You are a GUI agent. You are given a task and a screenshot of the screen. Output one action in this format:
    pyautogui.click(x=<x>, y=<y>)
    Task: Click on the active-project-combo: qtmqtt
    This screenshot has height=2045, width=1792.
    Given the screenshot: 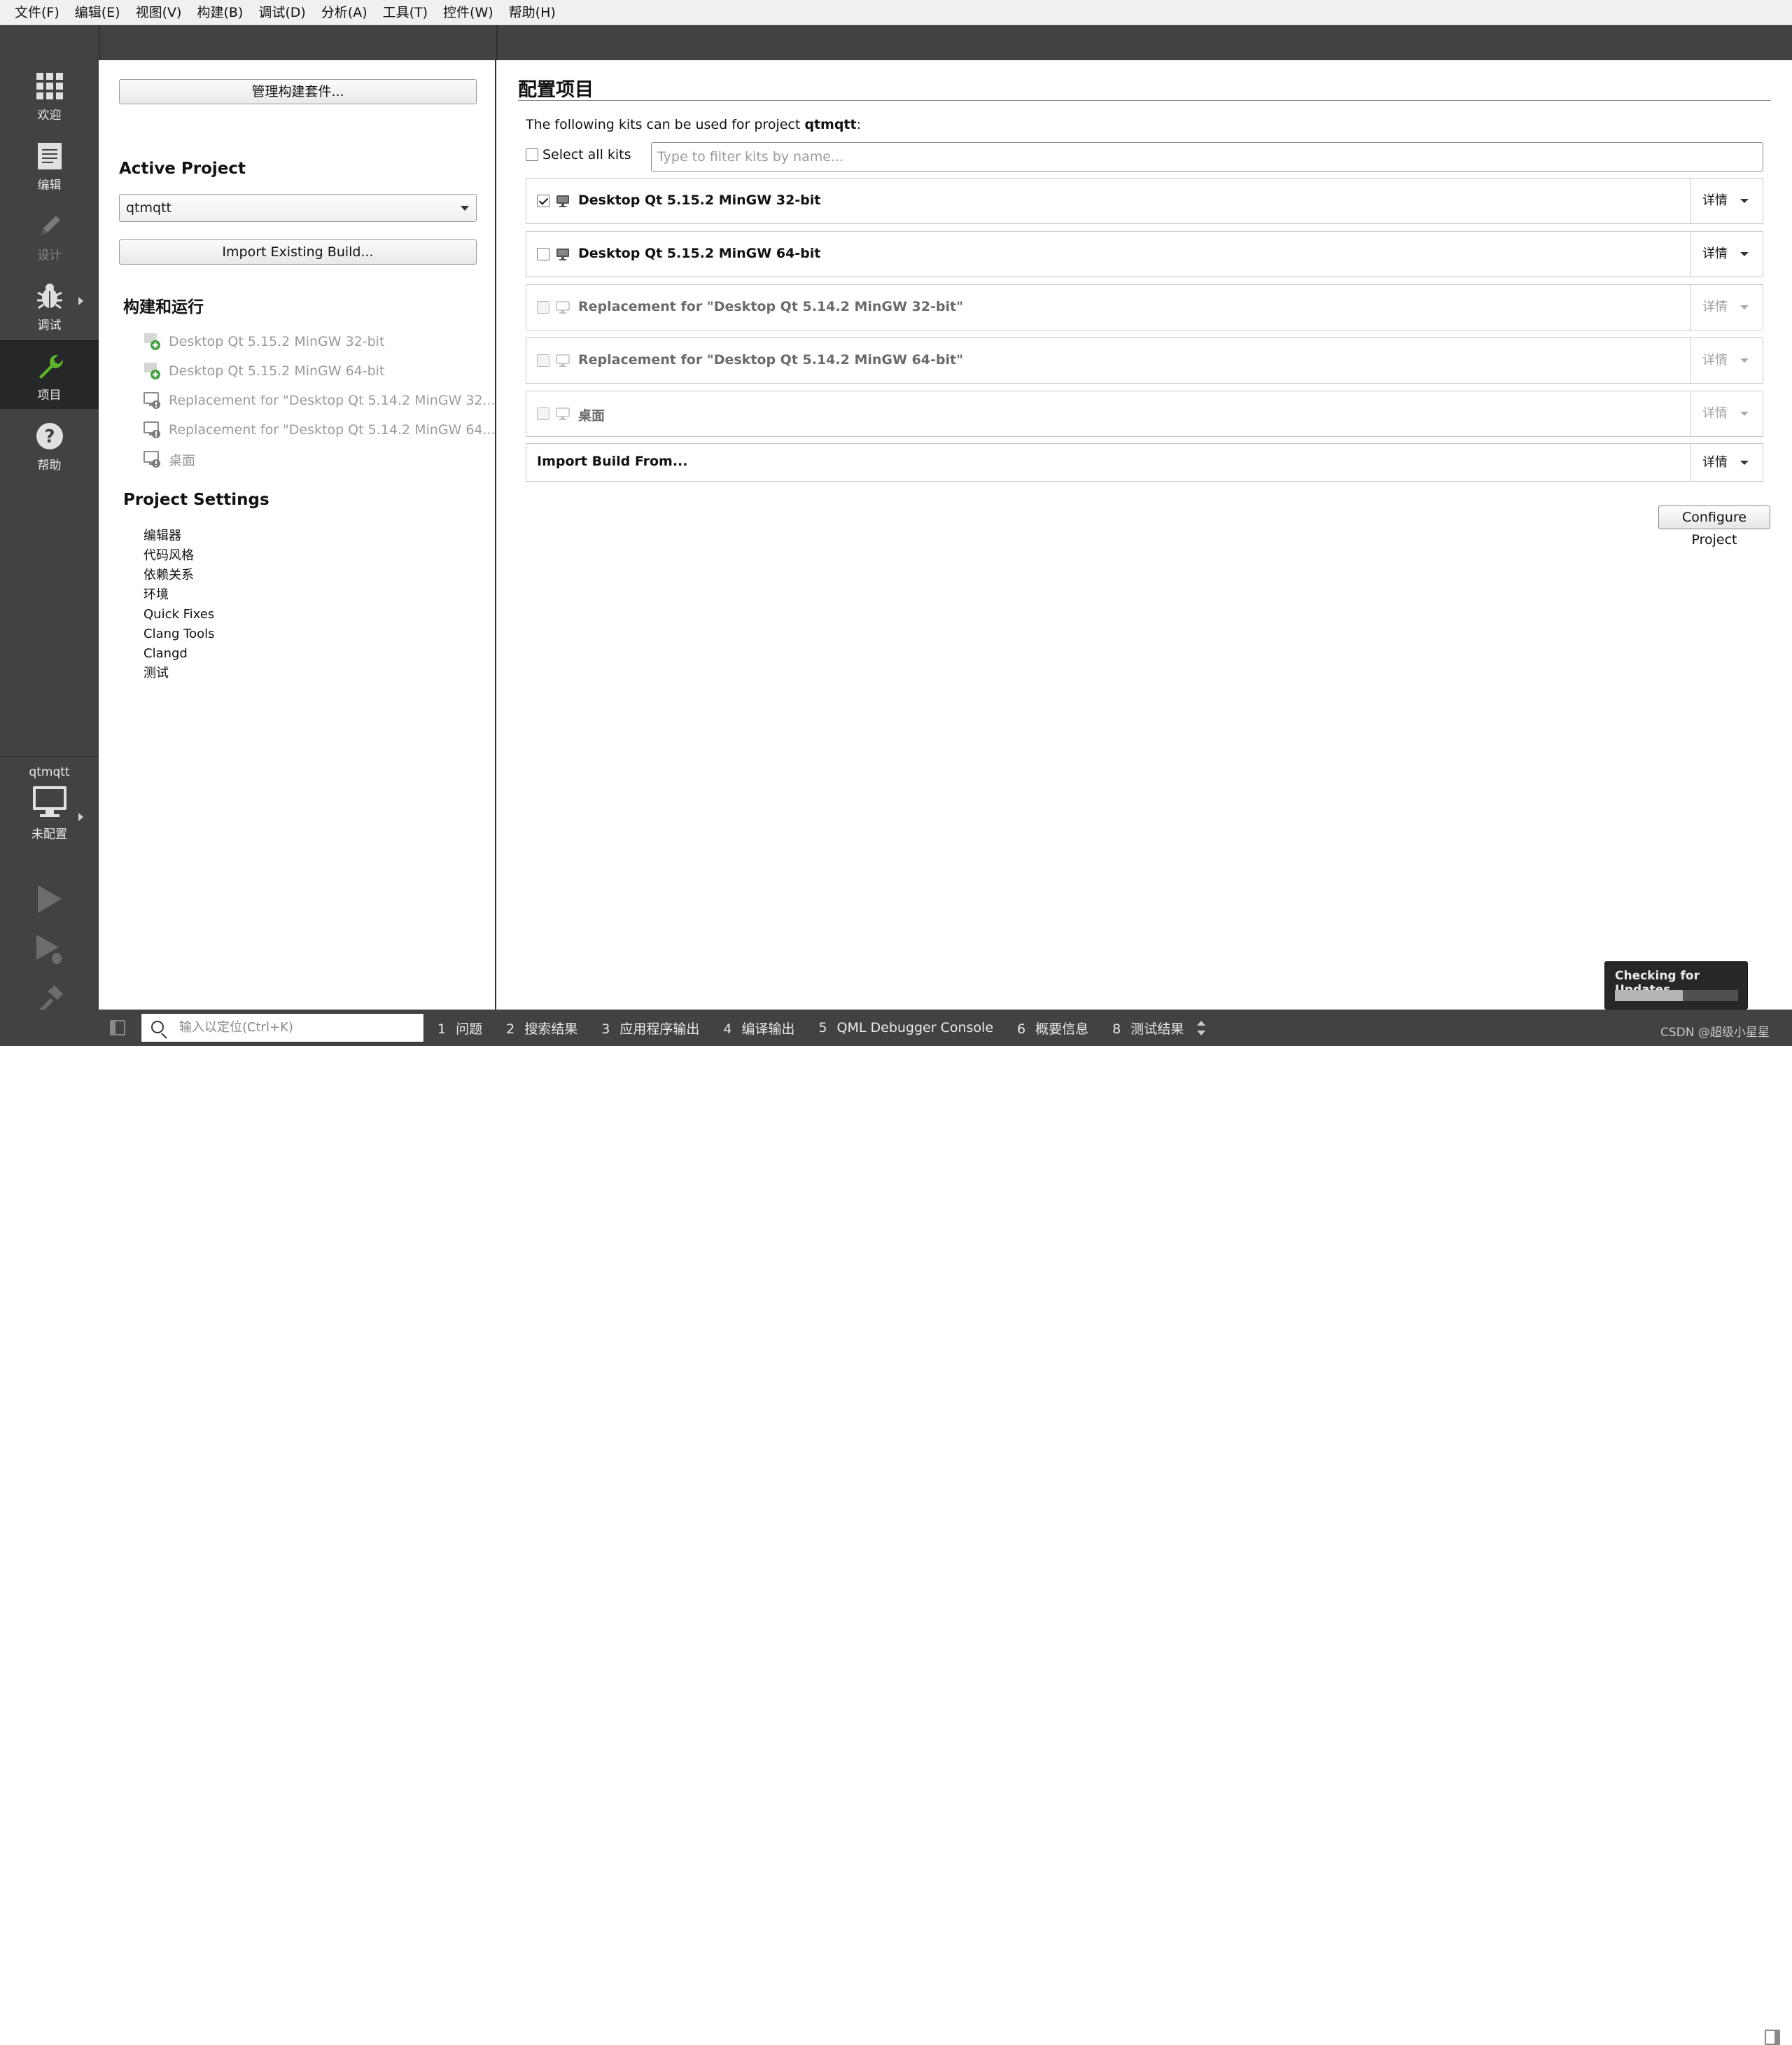 What is the action you would take?
    pyautogui.click(x=298, y=208)
    